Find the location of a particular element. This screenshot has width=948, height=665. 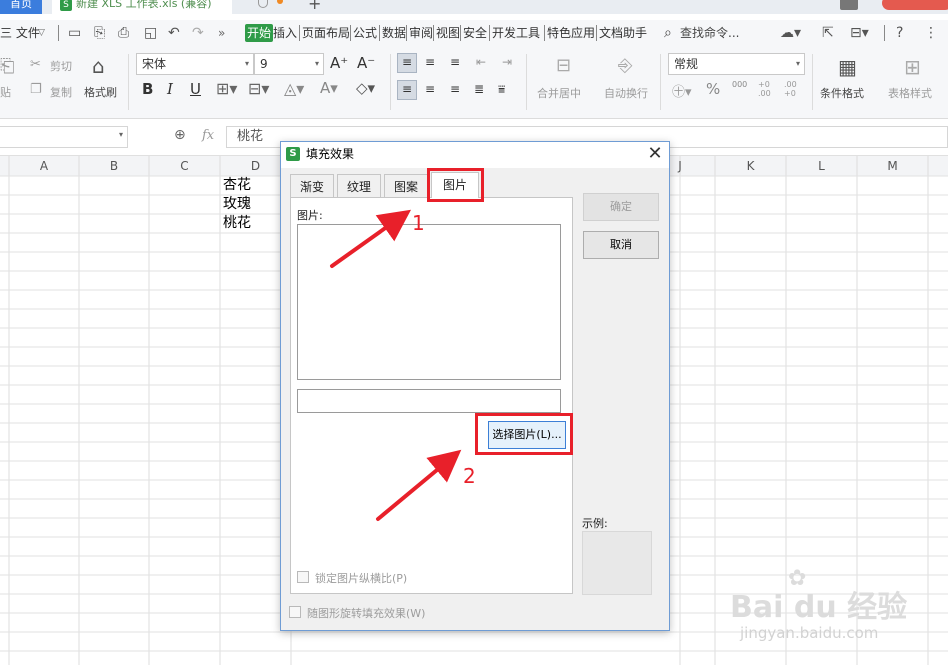

baidu-watermark: Bai du 经验 is located at coordinates (819, 607).